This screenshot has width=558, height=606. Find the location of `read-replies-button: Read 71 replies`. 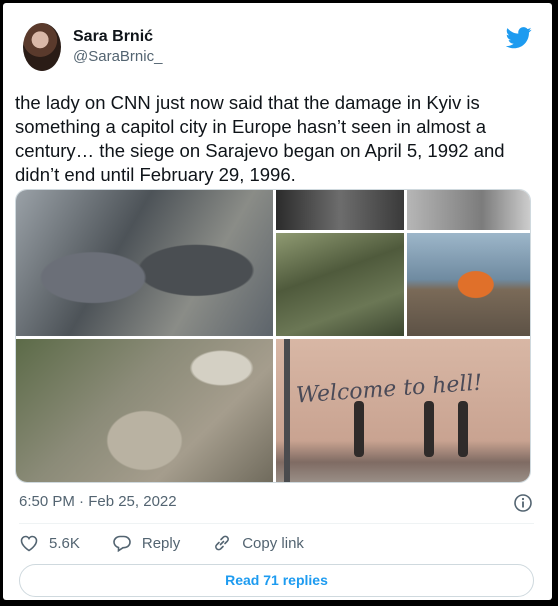

read-replies-button: Read 71 replies is located at coordinates (276, 580).